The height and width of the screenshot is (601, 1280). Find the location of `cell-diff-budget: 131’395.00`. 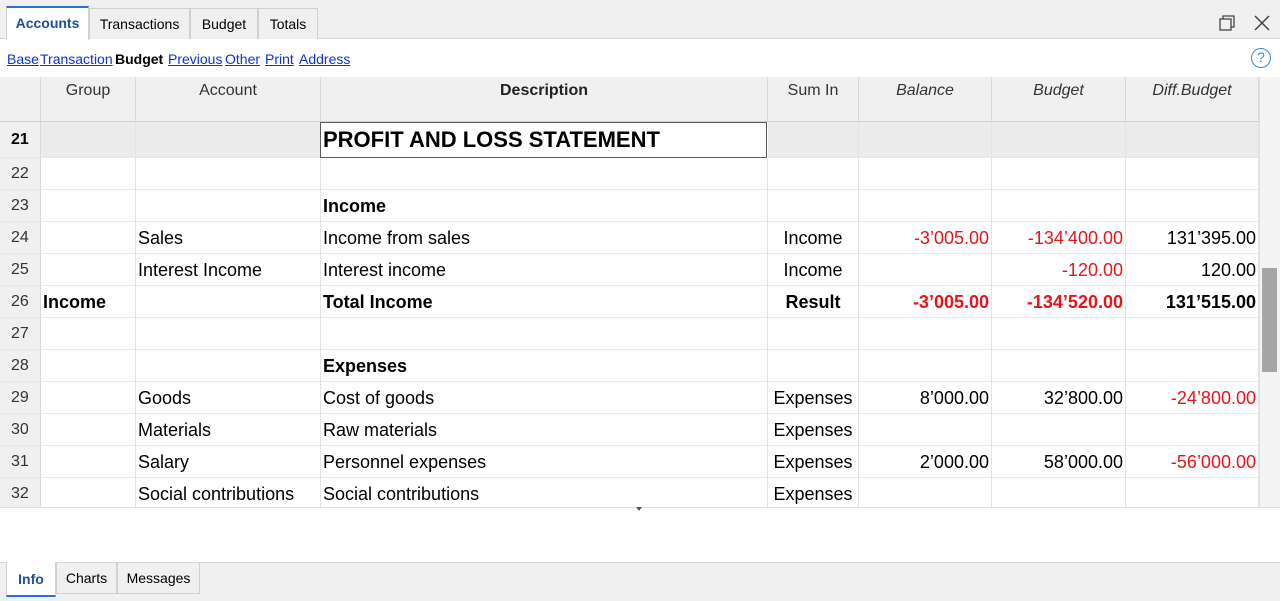

cell-diff-budget: 131’395.00 is located at coordinates (1192, 238).